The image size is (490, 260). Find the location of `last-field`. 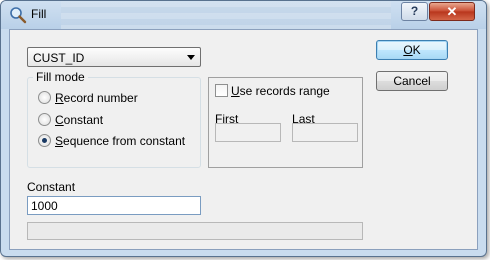

last-field is located at coordinates (325, 132).